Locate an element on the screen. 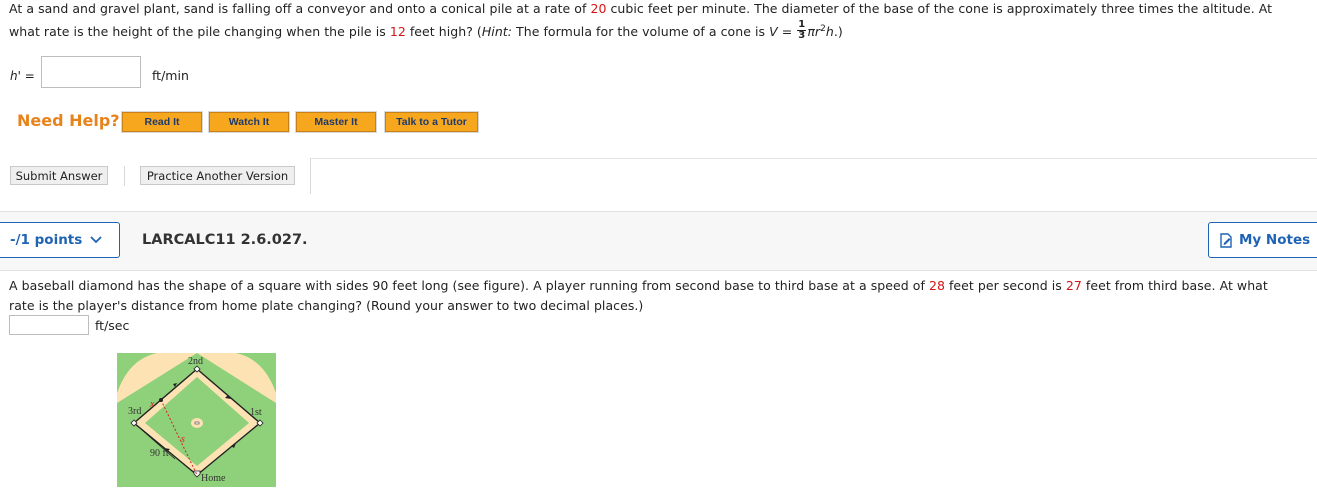  my-notes-button: My Notes is located at coordinates (1262, 240).